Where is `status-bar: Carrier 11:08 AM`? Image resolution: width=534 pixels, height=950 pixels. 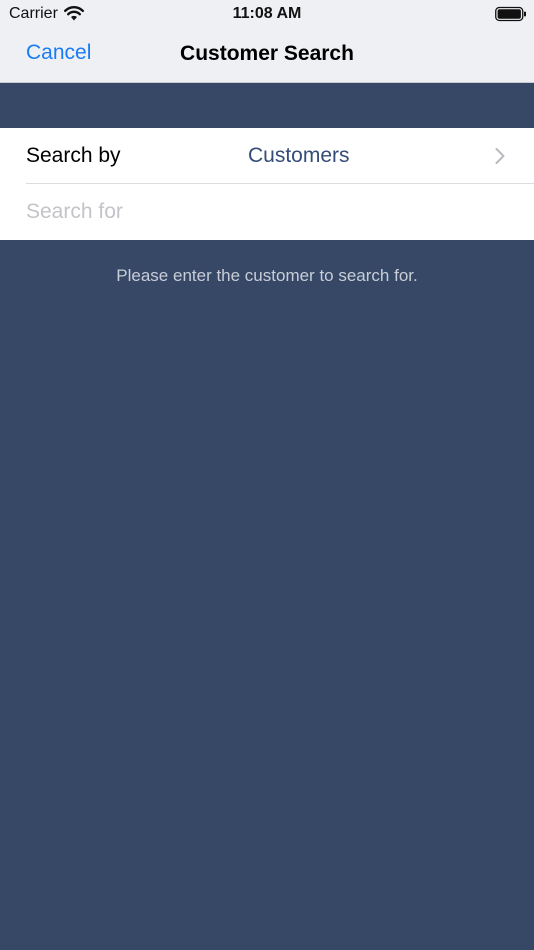
status-bar: Carrier 11:08 AM is located at coordinates (267, 14).